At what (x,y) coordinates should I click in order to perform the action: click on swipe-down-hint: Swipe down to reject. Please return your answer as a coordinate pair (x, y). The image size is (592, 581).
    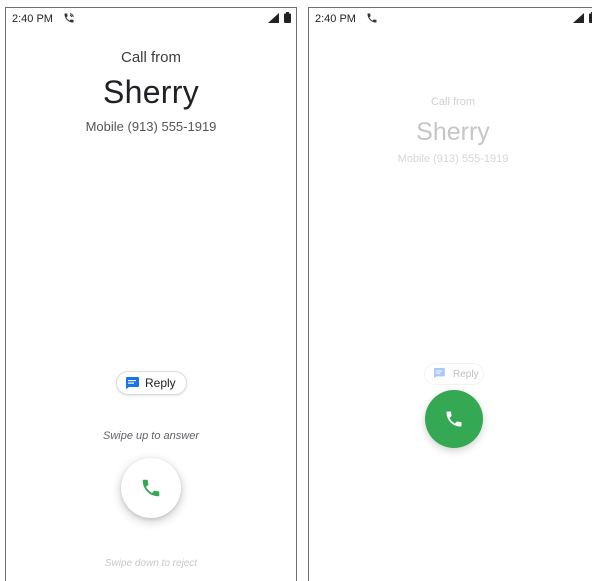
    Looking at the image, I should click on (151, 563).